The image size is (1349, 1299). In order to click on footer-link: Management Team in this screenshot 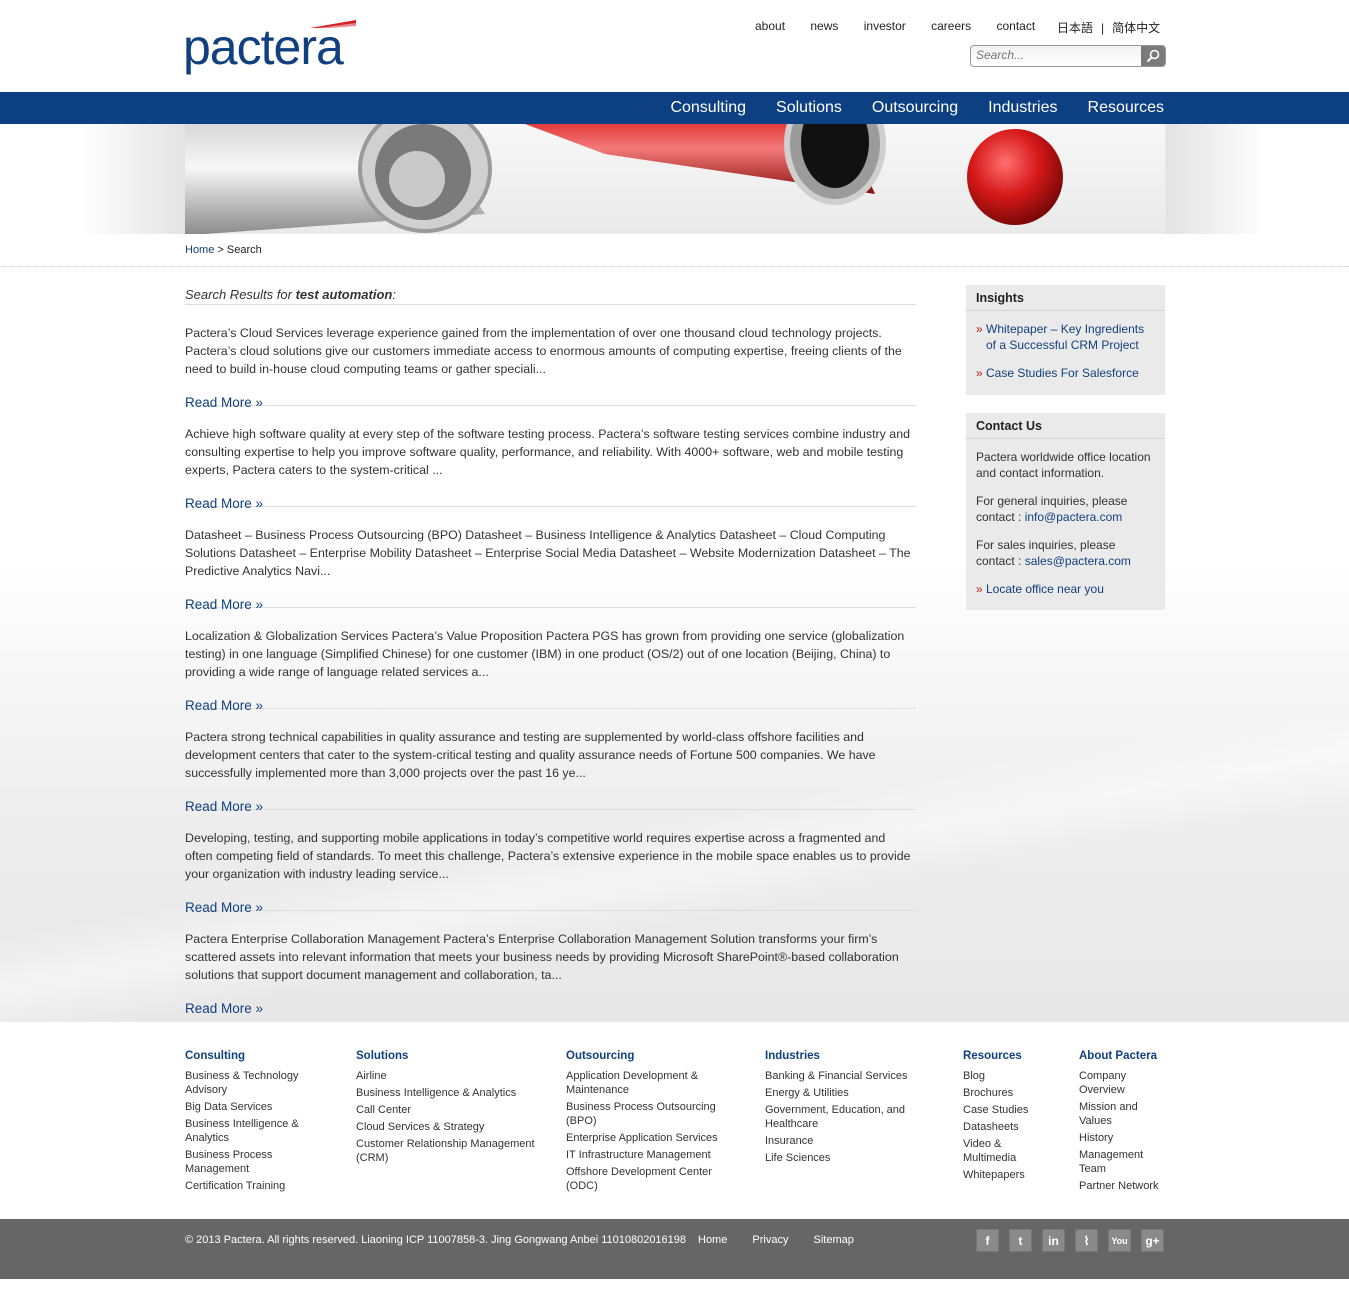, I will do `click(1121, 1162)`.